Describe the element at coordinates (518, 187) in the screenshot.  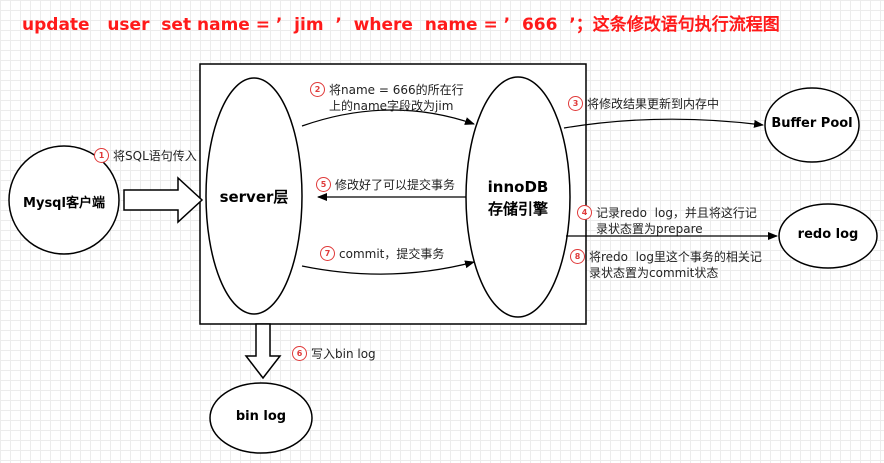
I see `engine-label-line1: innoDB` at that location.